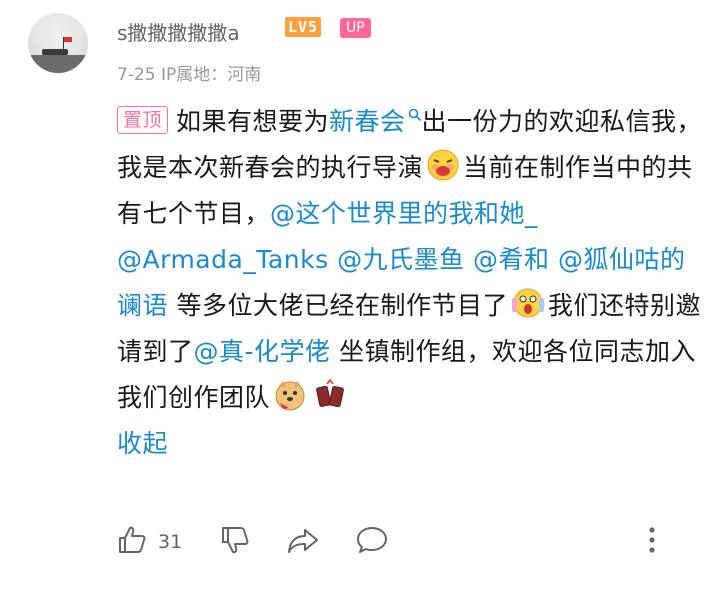 Image resolution: width=720 pixels, height=592 pixels. Describe the element at coordinates (253, 121) in the screenshot. I see `comment-text-1: 如果有想要为` at that location.